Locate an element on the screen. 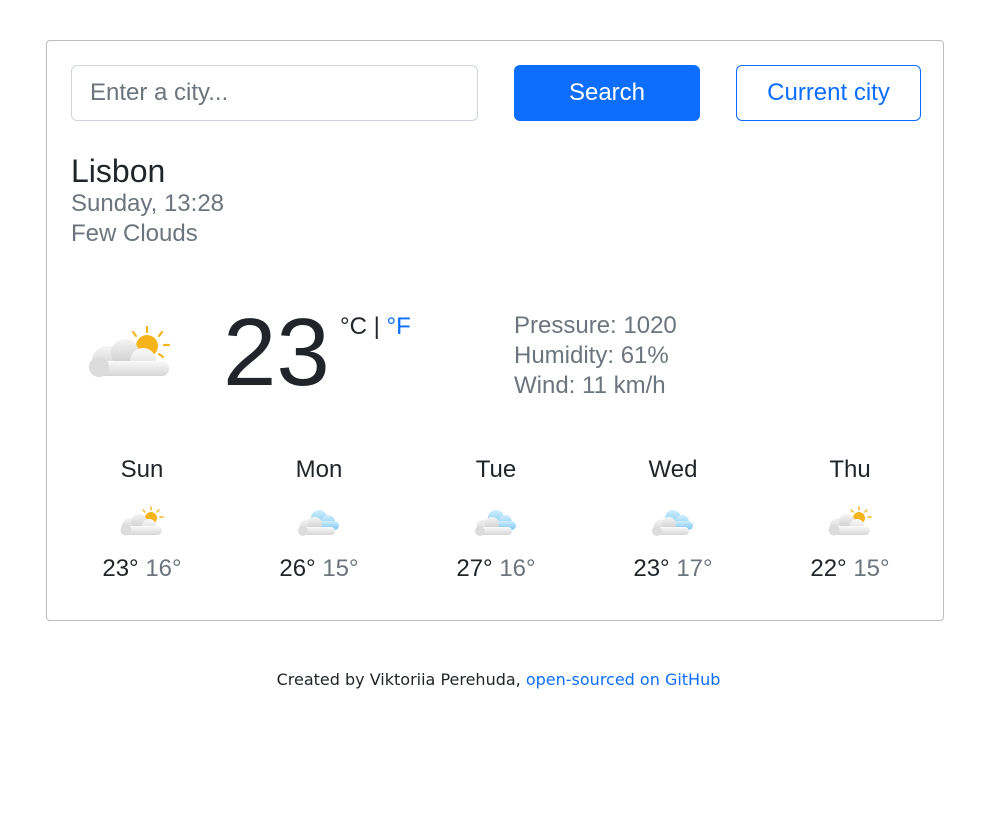  forecast-temps: 22° 15° is located at coordinates (850, 569).